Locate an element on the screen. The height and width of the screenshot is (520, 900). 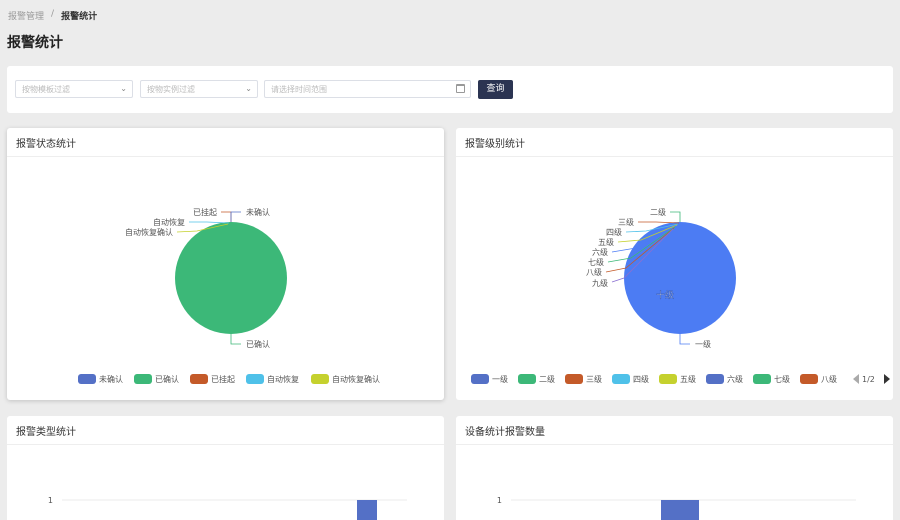
query-button: 查询 is located at coordinates (495, 89).